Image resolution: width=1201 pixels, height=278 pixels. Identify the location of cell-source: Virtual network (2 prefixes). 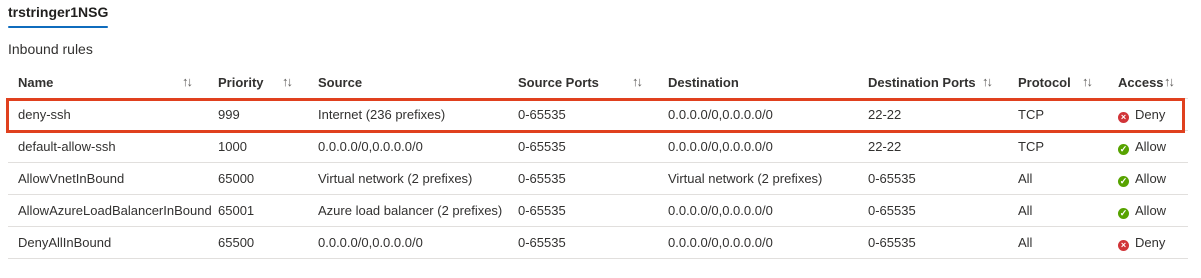
(408, 178).